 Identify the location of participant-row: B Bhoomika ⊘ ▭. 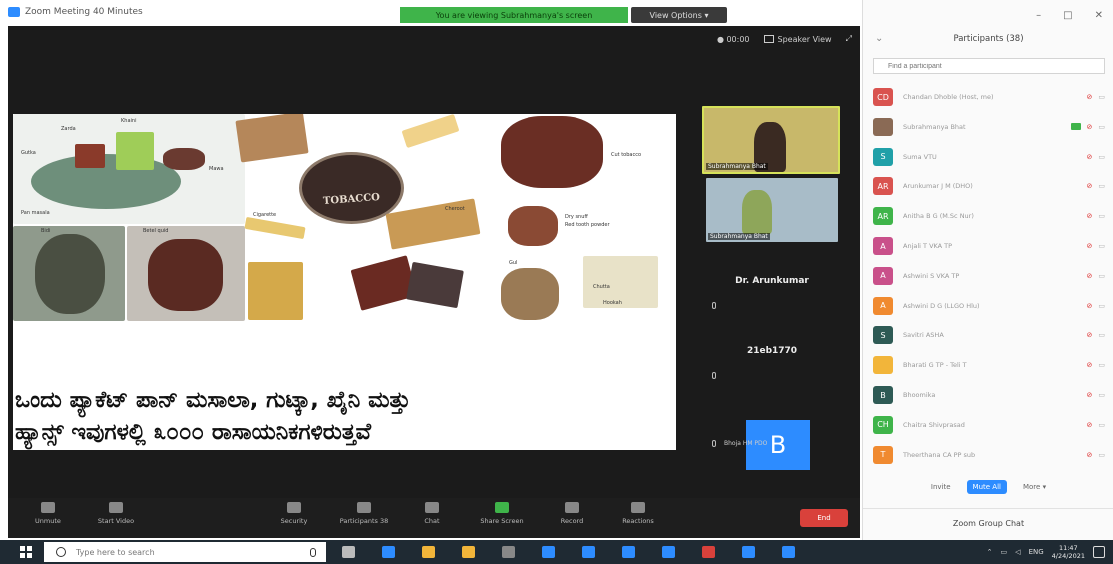
(989, 395).